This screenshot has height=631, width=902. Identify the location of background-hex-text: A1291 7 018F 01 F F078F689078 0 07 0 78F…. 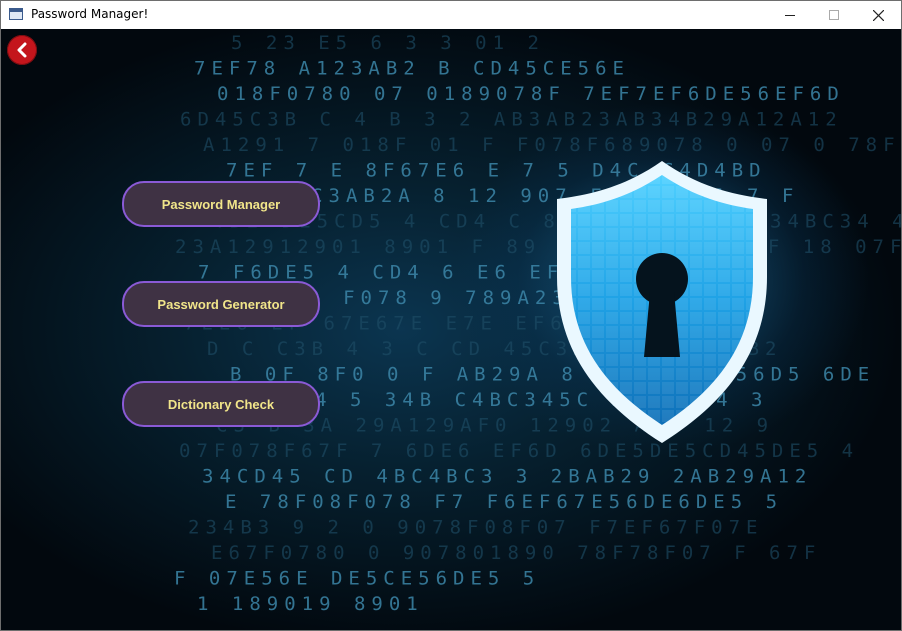
(552, 145).